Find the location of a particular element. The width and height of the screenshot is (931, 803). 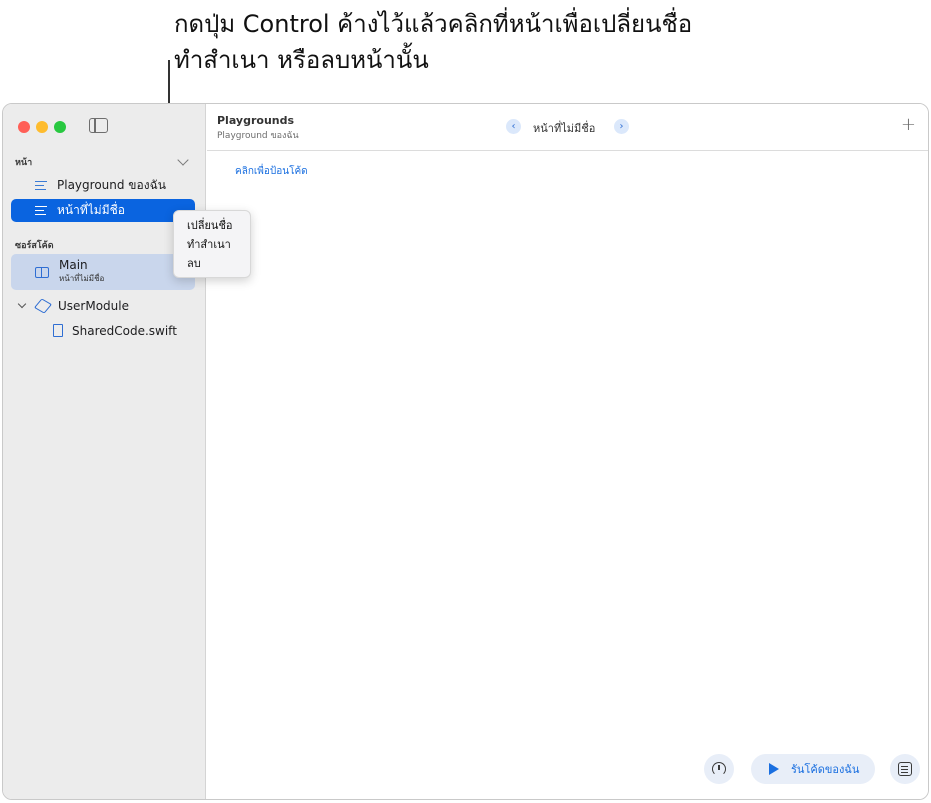

sidebar-item-sharedcode: SharedCode.swift is located at coordinates (103, 330).